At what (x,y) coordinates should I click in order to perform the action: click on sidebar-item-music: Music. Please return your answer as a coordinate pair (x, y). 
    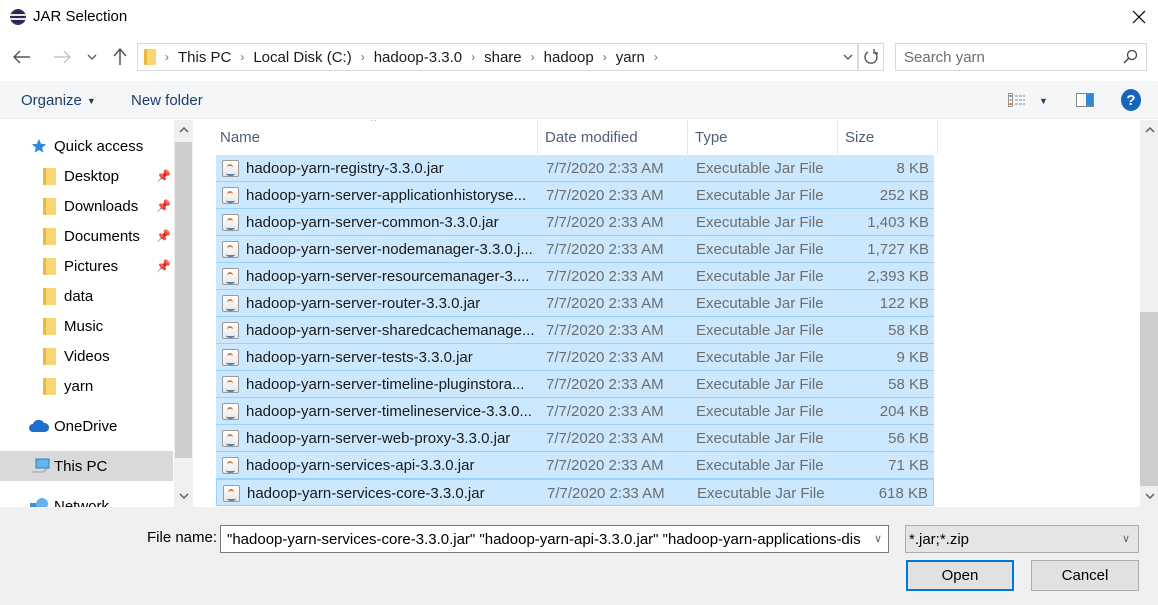
    Looking at the image, I should click on (86, 326).